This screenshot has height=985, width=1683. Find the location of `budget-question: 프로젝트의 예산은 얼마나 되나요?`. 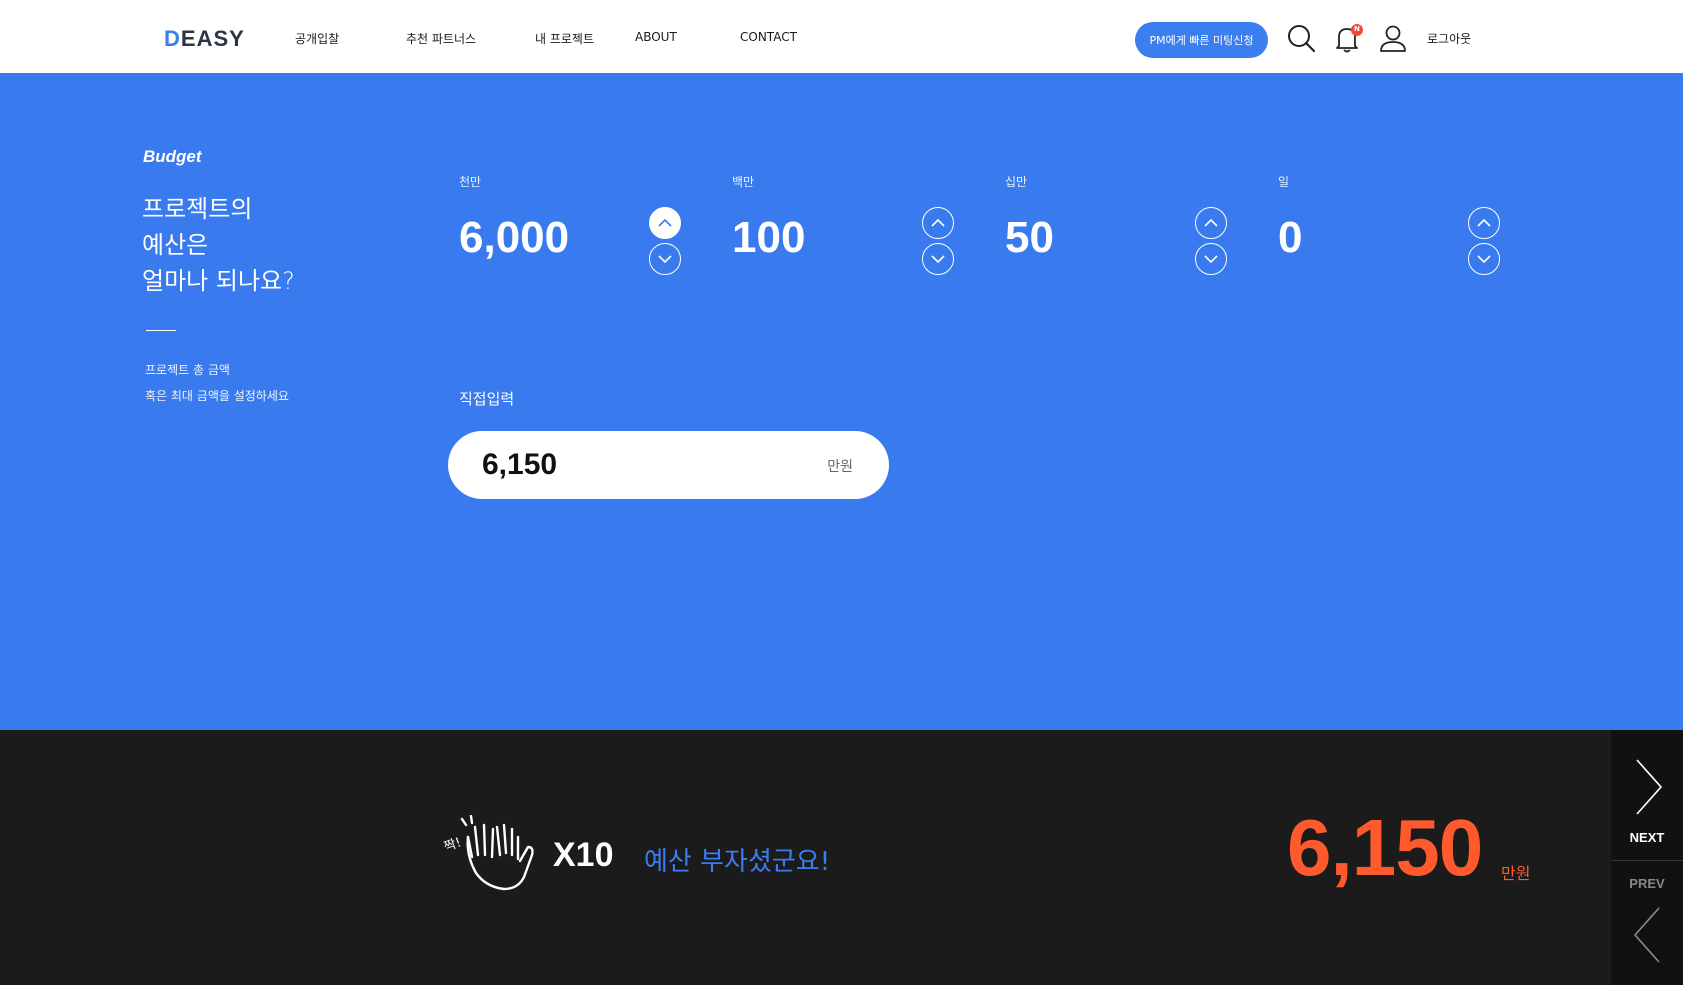

budget-question: 프로젝트의 예산은 얼마나 되나요? is located at coordinates (218, 245).